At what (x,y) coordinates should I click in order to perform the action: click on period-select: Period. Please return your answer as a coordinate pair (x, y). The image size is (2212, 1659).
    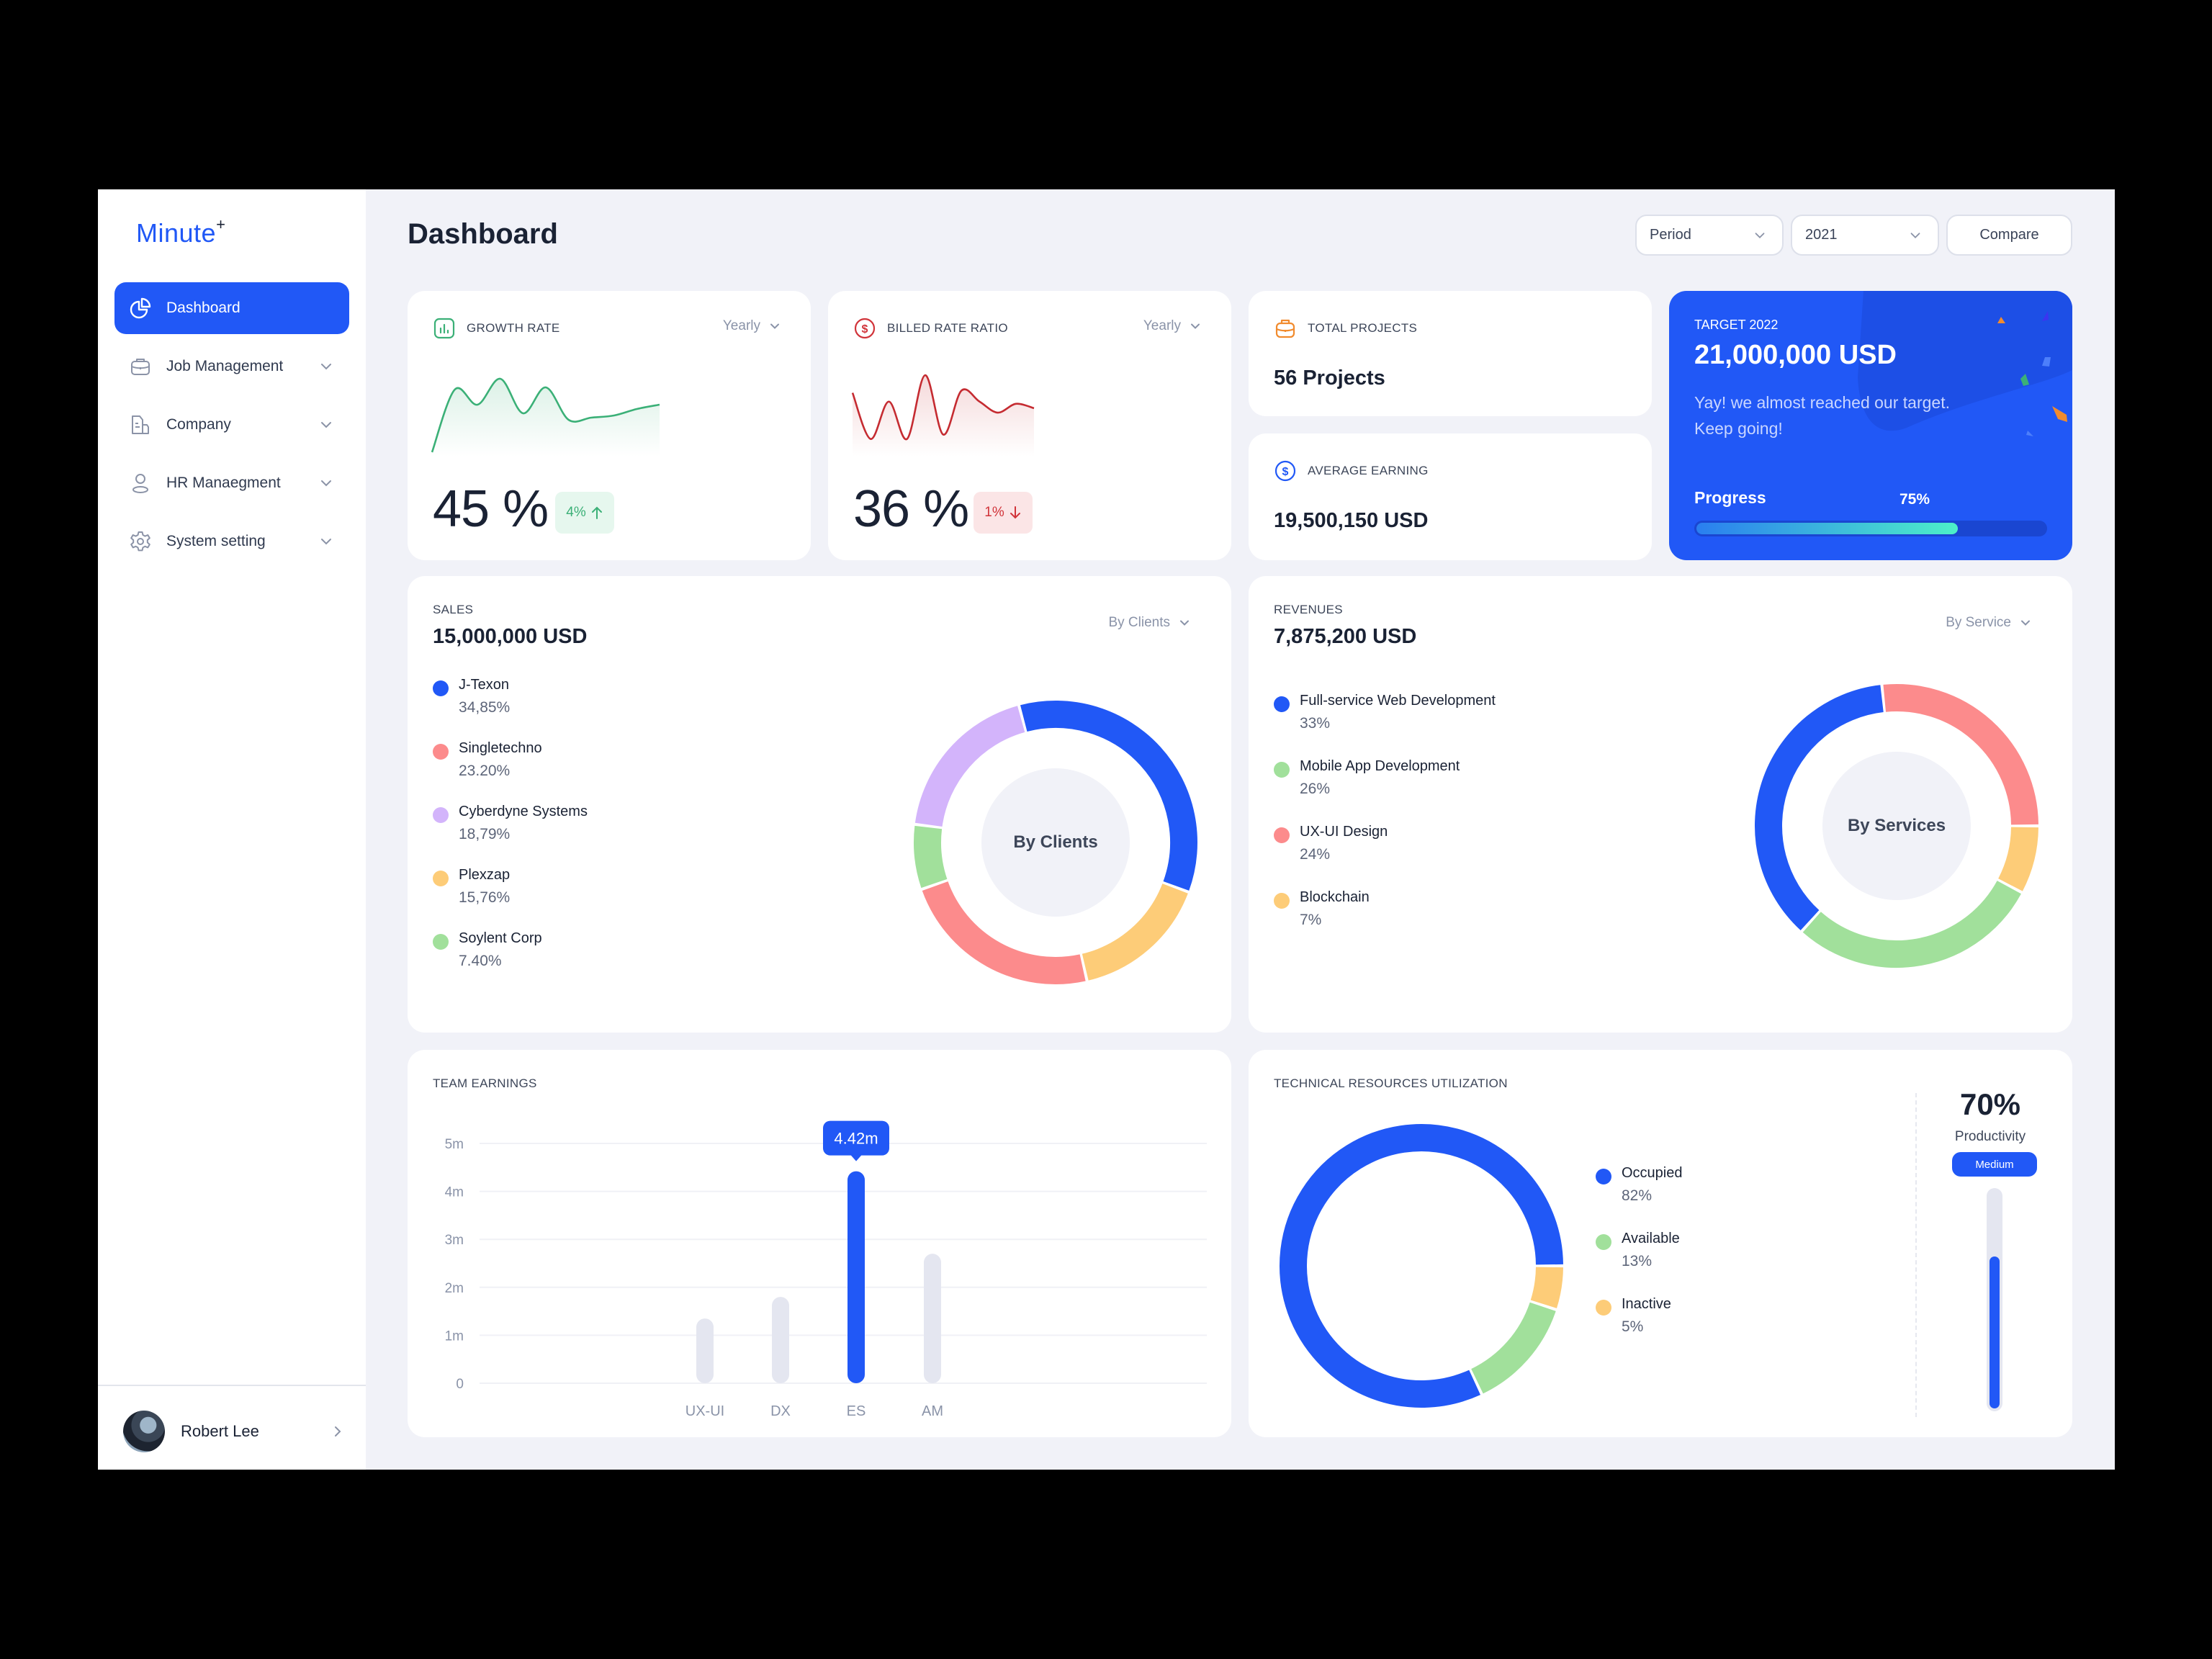
    Looking at the image, I should click on (1710, 236).